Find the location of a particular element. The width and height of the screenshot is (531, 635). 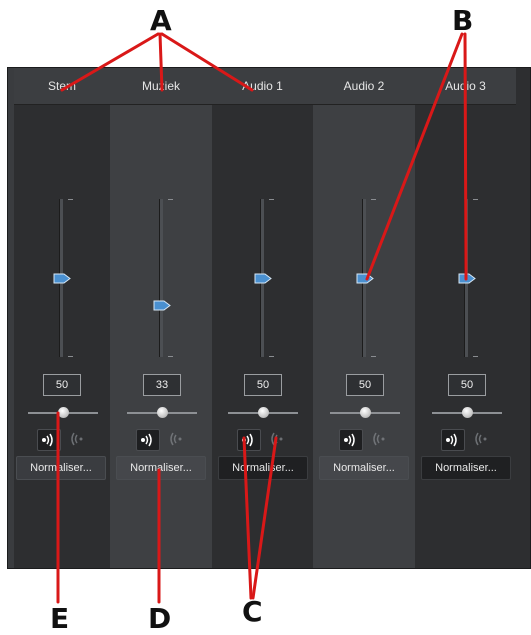

callout-line-a-stem is located at coordinates (110, 62).